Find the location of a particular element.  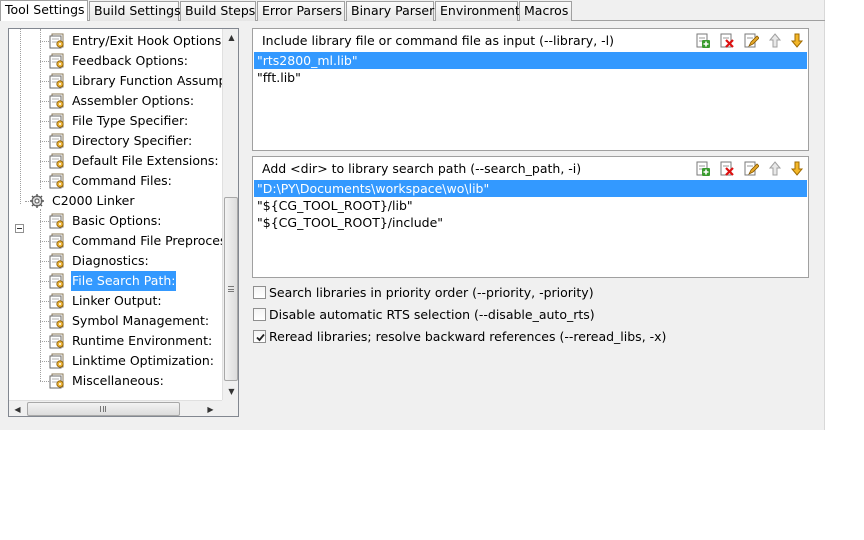

tab-error-parsers: Error Parsers is located at coordinates (301, 11).